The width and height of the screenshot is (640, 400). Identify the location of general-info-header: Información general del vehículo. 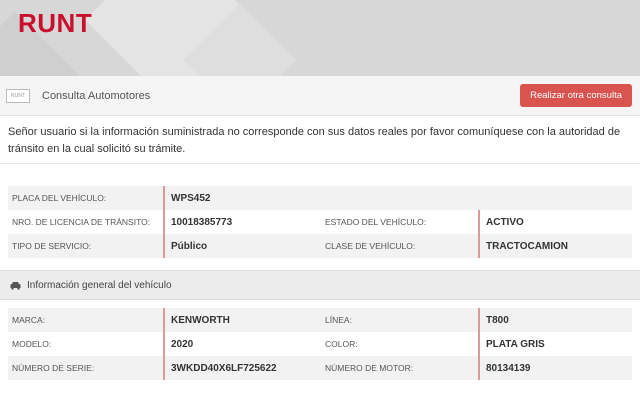
(320, 285).